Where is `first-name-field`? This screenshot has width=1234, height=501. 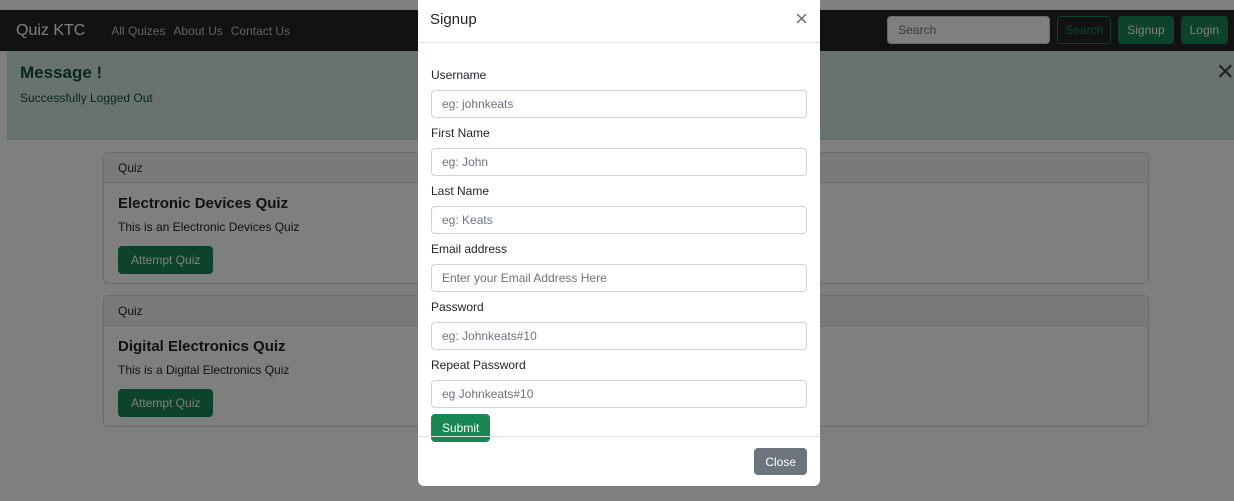 first-name-field is located at coordinates (619, 162).